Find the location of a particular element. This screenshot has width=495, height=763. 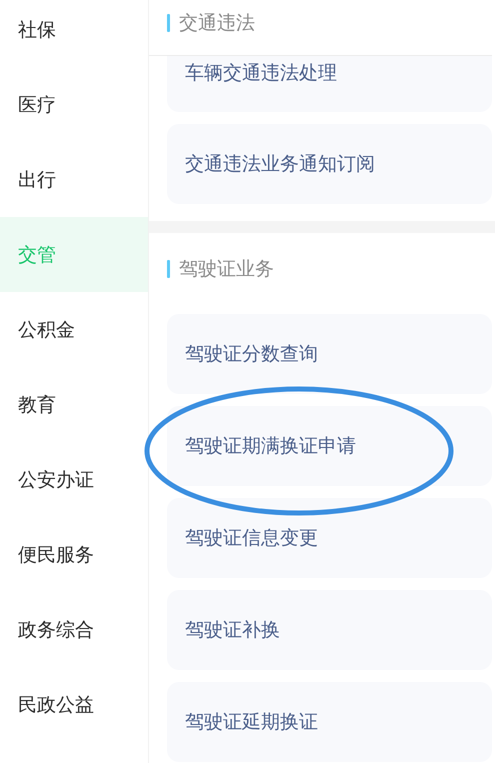

section-title: 驾驶证业务 is located at coordinates (226, 269).